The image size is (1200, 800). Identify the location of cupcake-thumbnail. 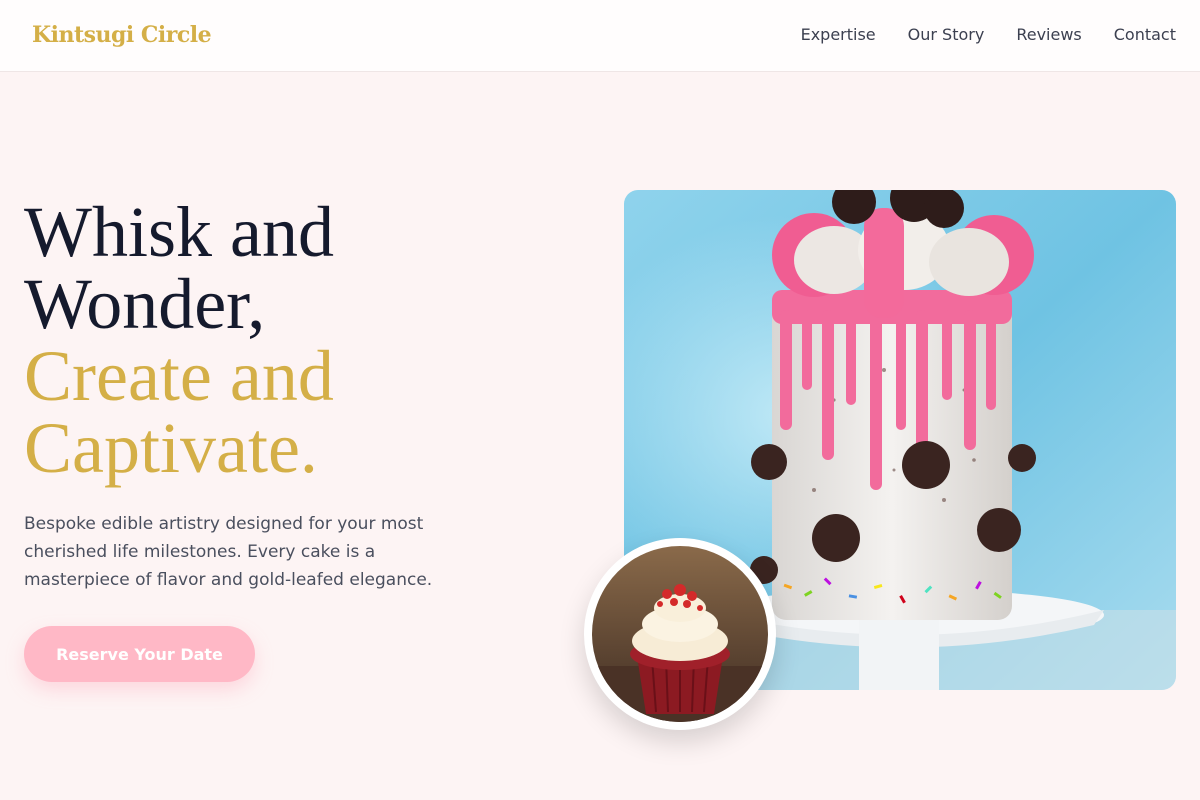
(680, 634).